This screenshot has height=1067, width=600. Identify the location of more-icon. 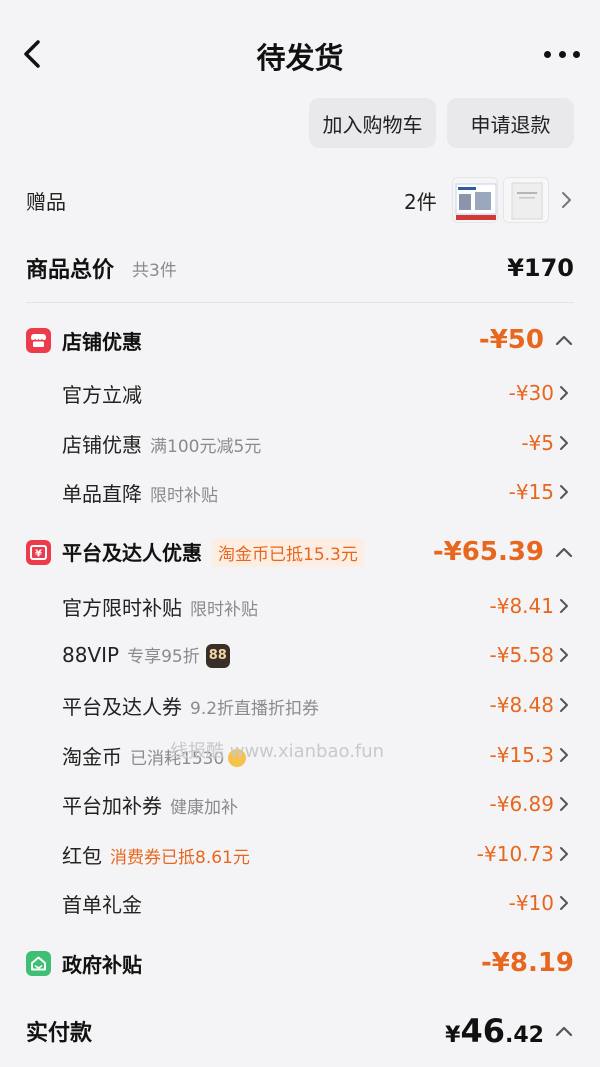
(562, 54).